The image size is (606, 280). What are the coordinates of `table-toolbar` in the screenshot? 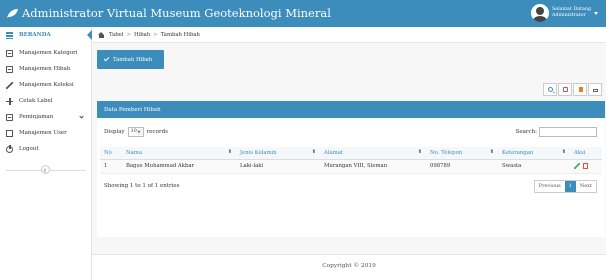 It's located at (572, 89).